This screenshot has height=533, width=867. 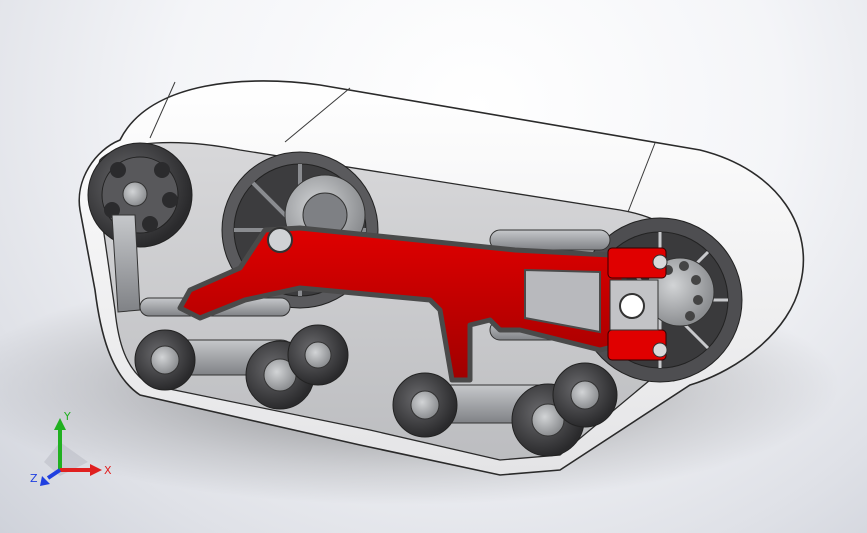 What do you see at coordinates (280, 240) in the screenshot?
I see `frame-pivot` at bounding box center [280, 240].